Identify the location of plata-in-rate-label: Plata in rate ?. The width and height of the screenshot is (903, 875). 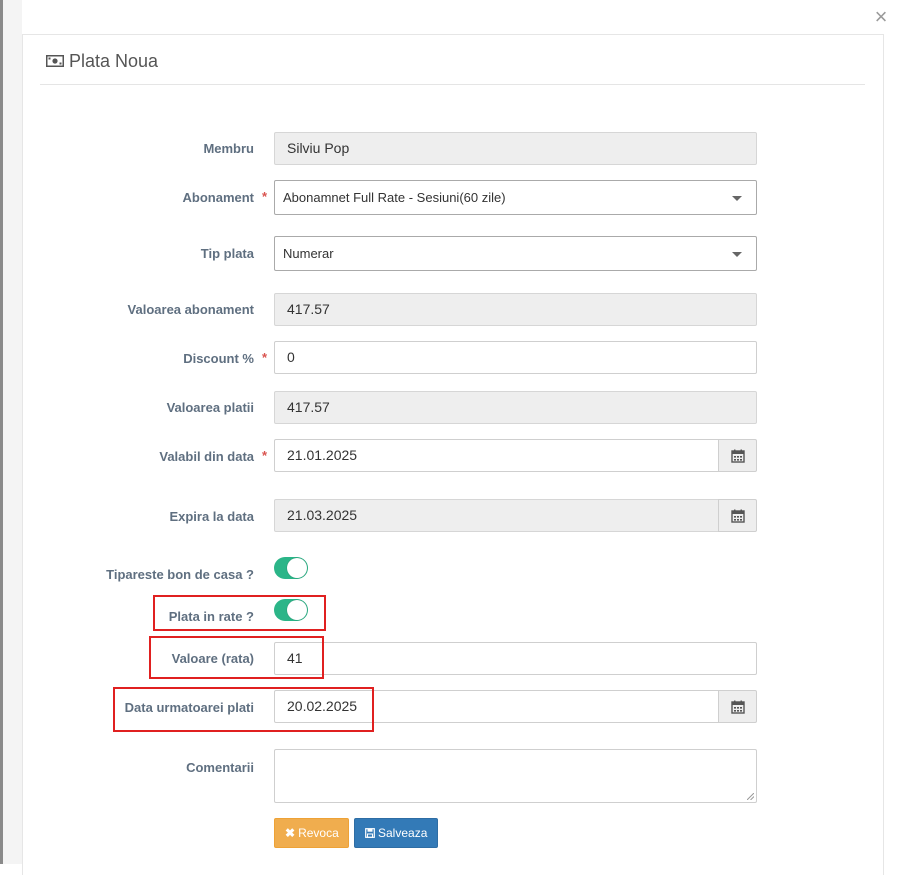
(211, 616).